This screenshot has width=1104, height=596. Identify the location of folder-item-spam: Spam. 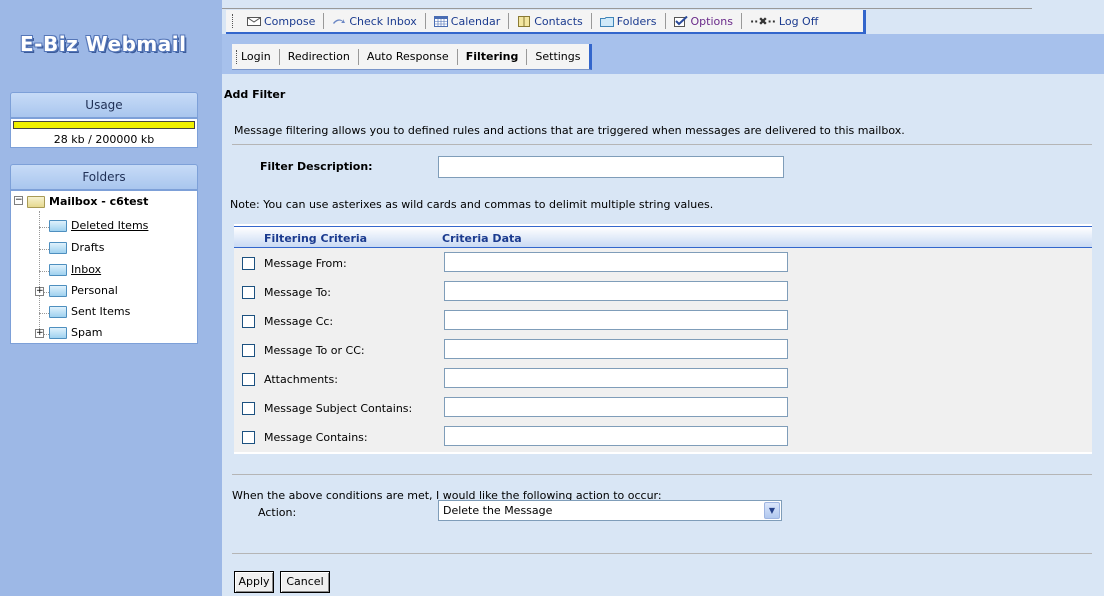
(75, 333).